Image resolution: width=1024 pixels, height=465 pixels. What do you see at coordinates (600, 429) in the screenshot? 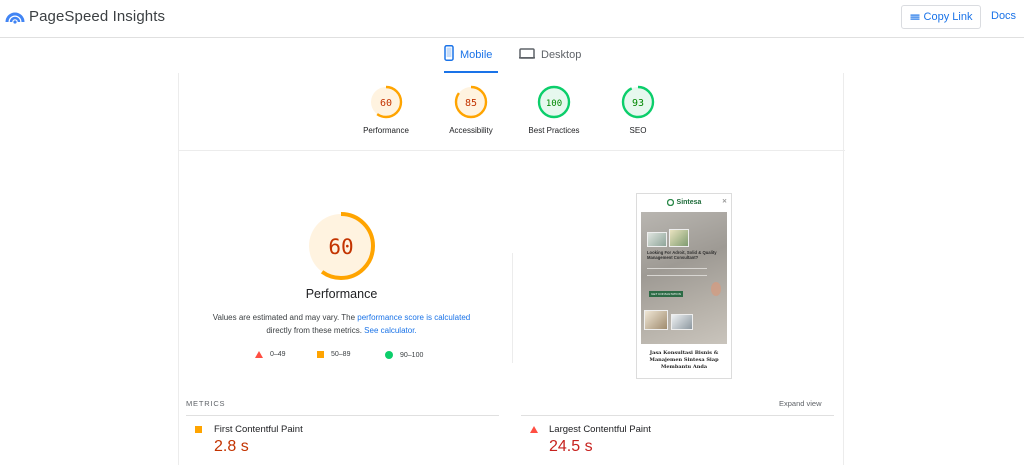
I see `metric-name: Largest Contentful Paint` at bounding box center [600, 429].